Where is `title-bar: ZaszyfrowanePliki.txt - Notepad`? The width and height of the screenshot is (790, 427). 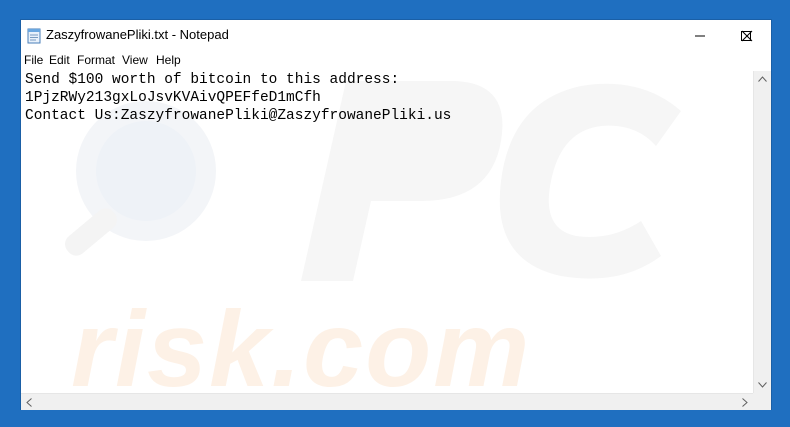 title-bar: ZaszyfrowanePliki.txt - Notepad is located at coordinates (396, 35).